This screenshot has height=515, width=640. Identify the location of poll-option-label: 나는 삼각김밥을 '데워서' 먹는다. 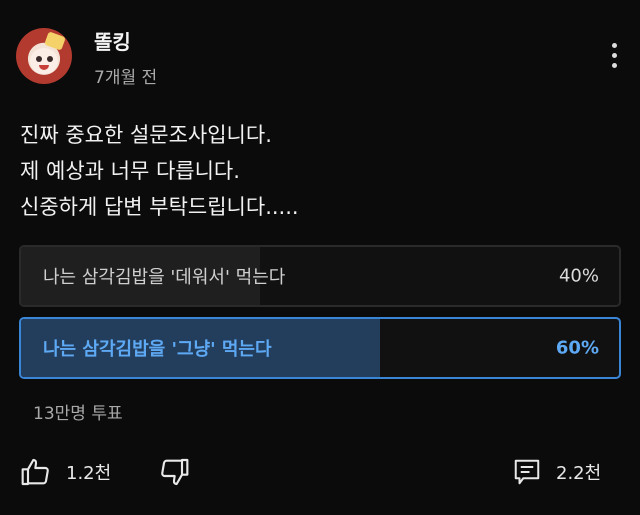
(164, 277).